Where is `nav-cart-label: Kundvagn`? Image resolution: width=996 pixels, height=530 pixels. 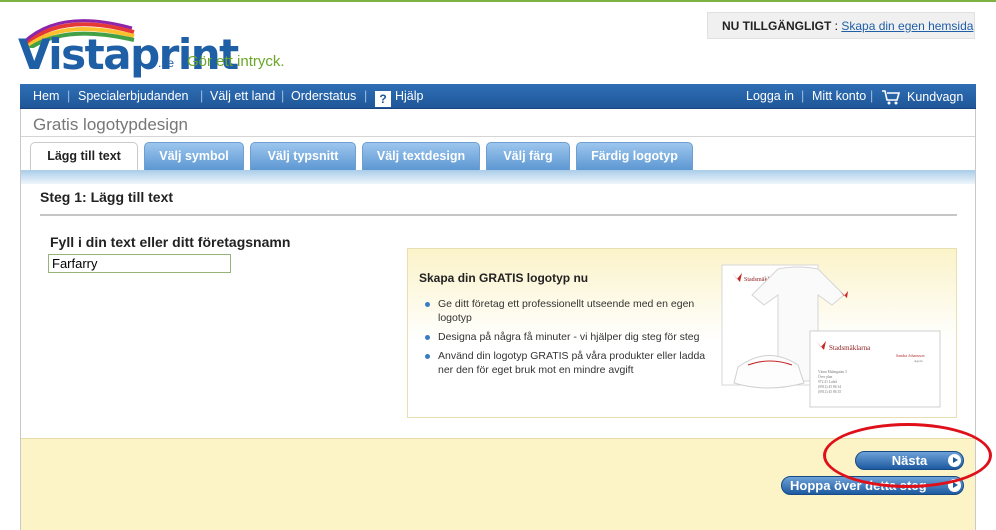 nav-cart-label: Kundvagn is located at coordinates (935, 97).